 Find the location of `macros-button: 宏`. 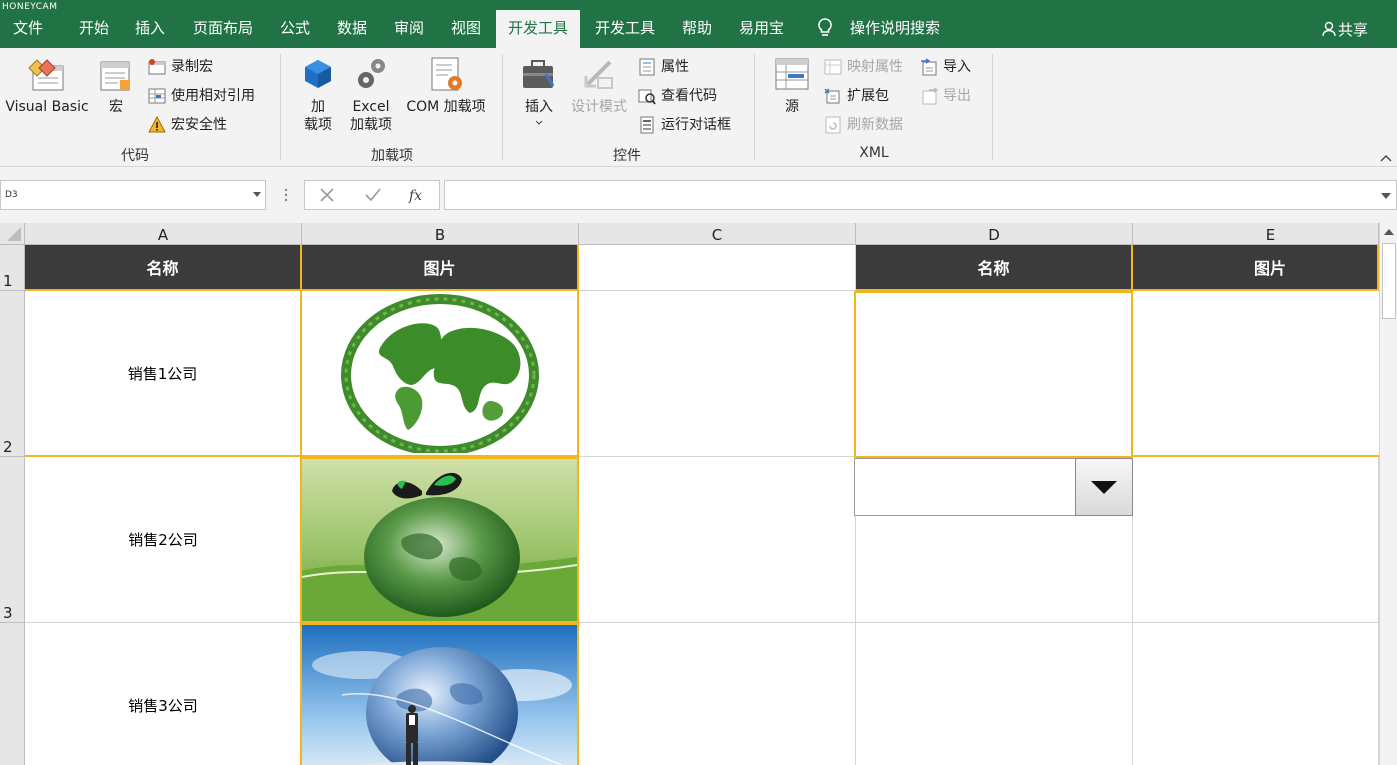

macros-button: 宏 is located at coordinates (116, 86).